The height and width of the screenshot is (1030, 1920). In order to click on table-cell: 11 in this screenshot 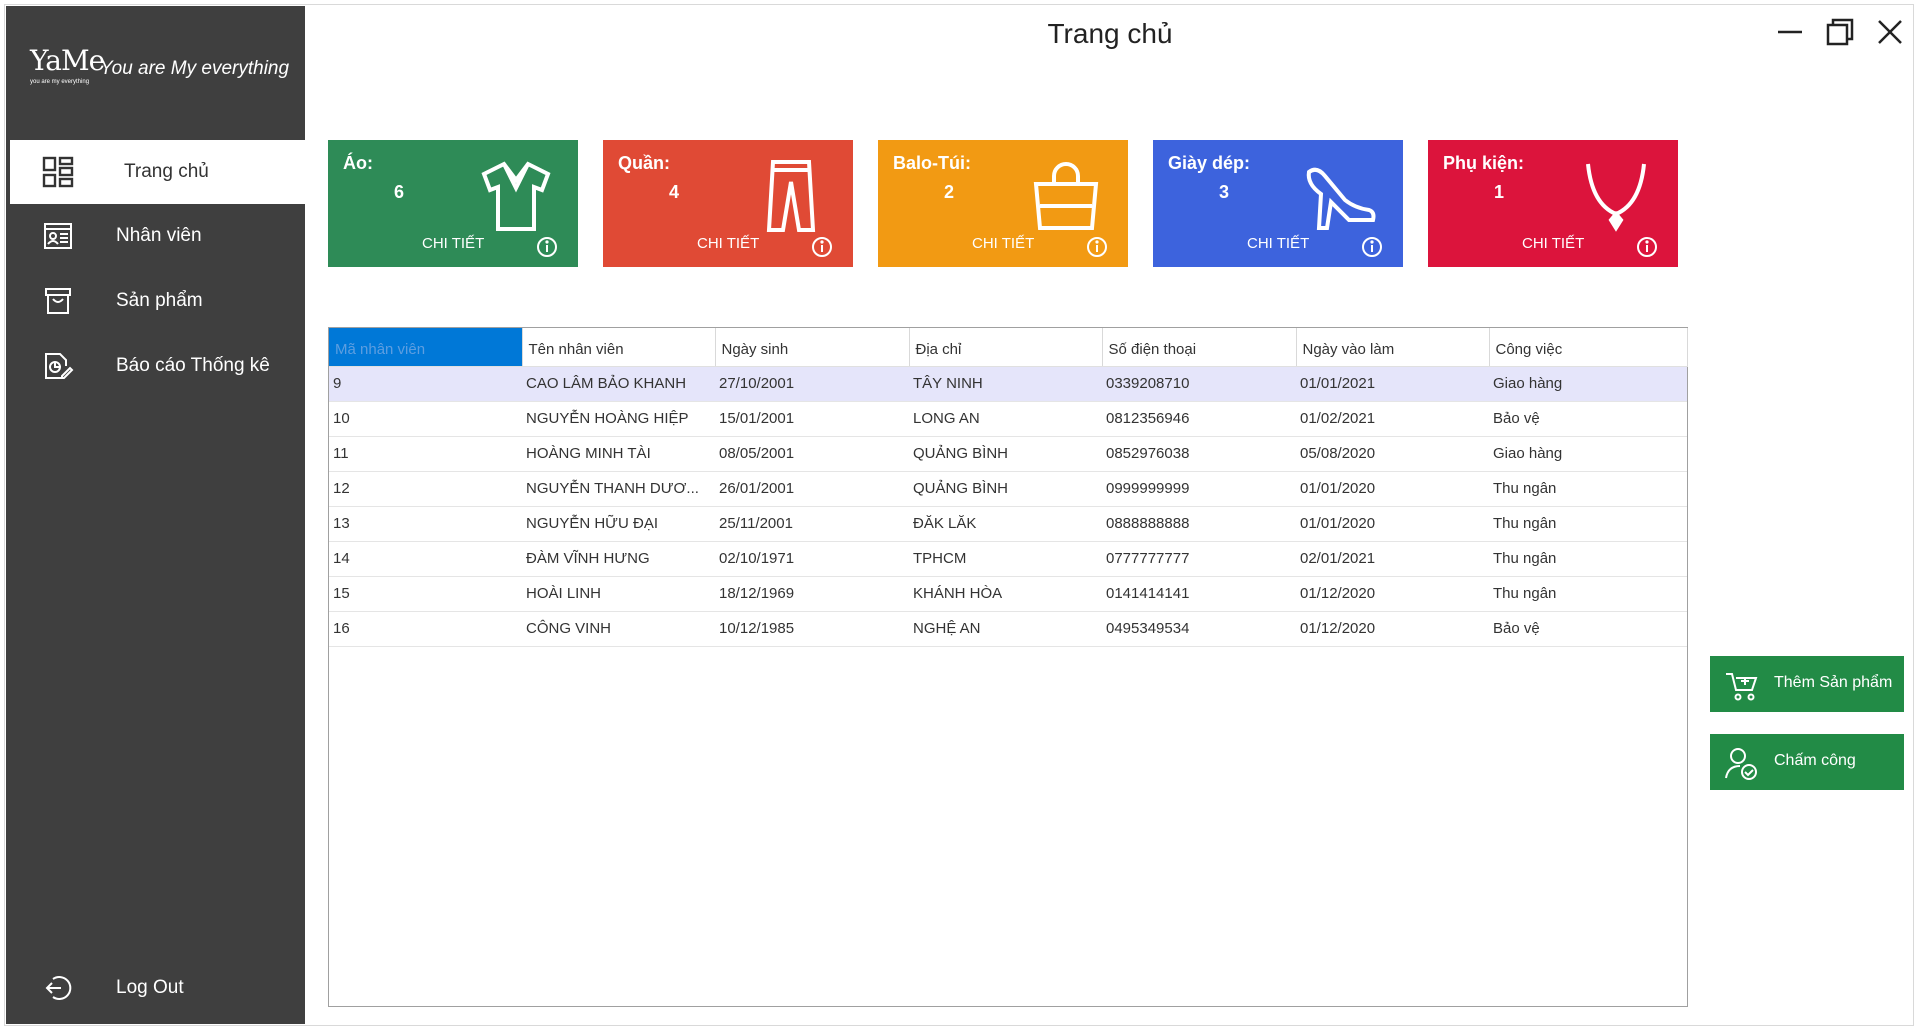, I will do `click(425, 454)`.